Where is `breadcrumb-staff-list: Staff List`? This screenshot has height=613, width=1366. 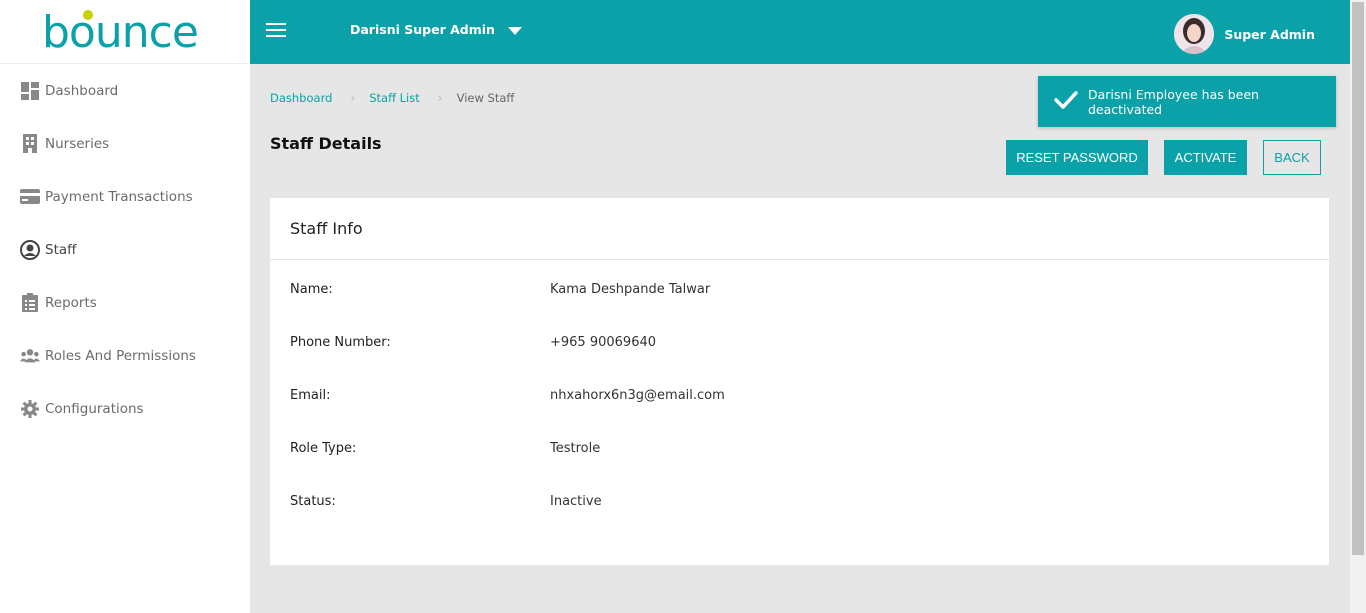 breadcrumb-staff-list: Staff List is located at coordinates (394, 98).